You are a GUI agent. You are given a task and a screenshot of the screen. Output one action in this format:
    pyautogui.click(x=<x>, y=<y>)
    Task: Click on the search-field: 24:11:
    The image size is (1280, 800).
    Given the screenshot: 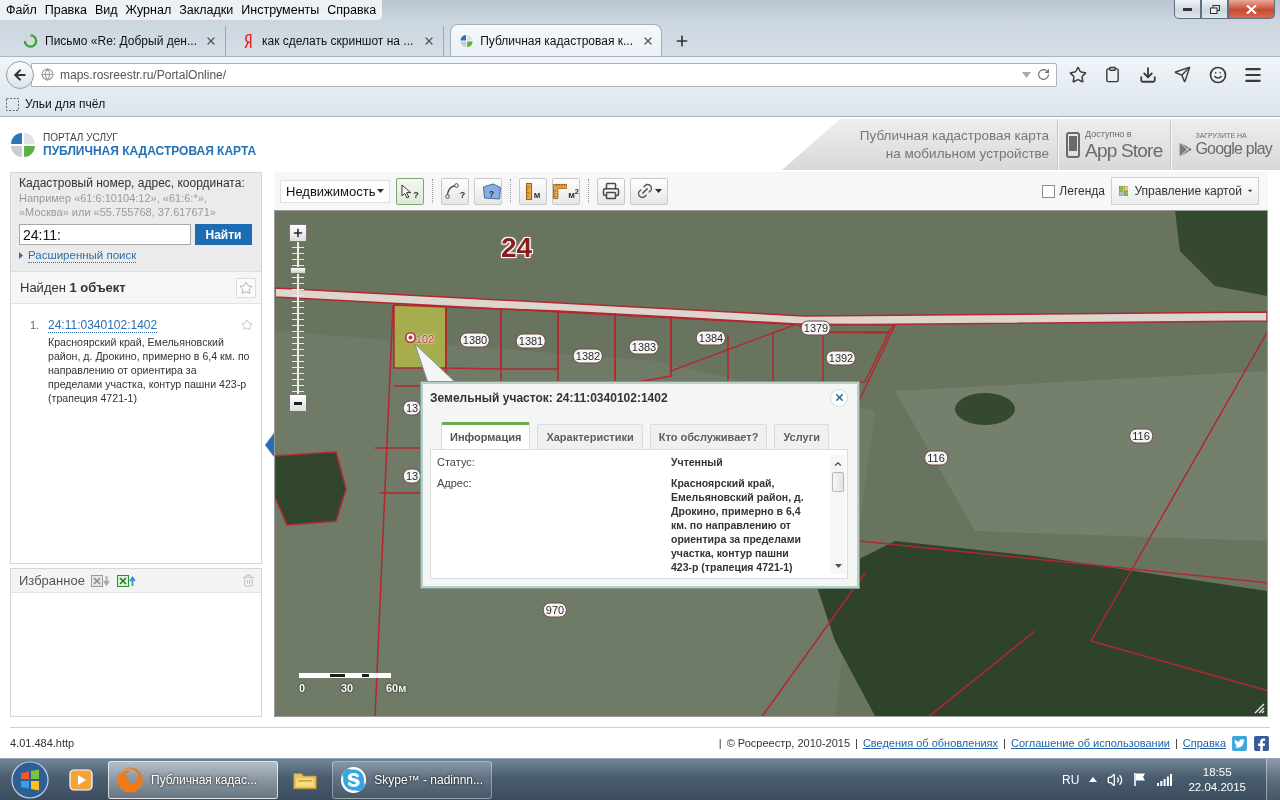 What is the action you would take?
    pyautogui.click(x=105, y=234)
    